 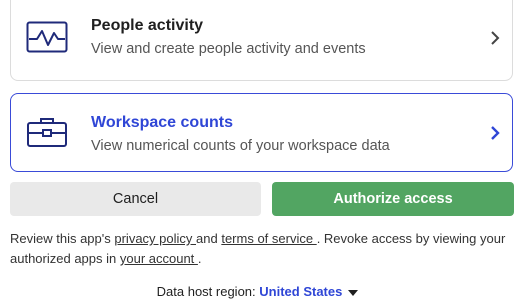 What do you see at coordinates (162, 122) in the screenshot?
I see `scope-title: Workspace counts` at bounding box center [162, 122].